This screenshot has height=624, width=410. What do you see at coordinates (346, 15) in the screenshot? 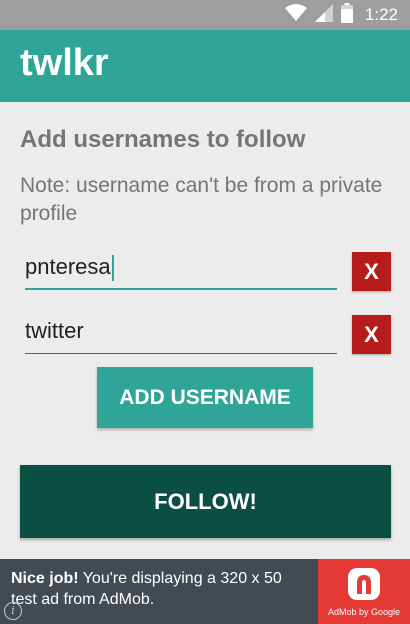
I see `battery-icon` at bounding box center [346, 15].